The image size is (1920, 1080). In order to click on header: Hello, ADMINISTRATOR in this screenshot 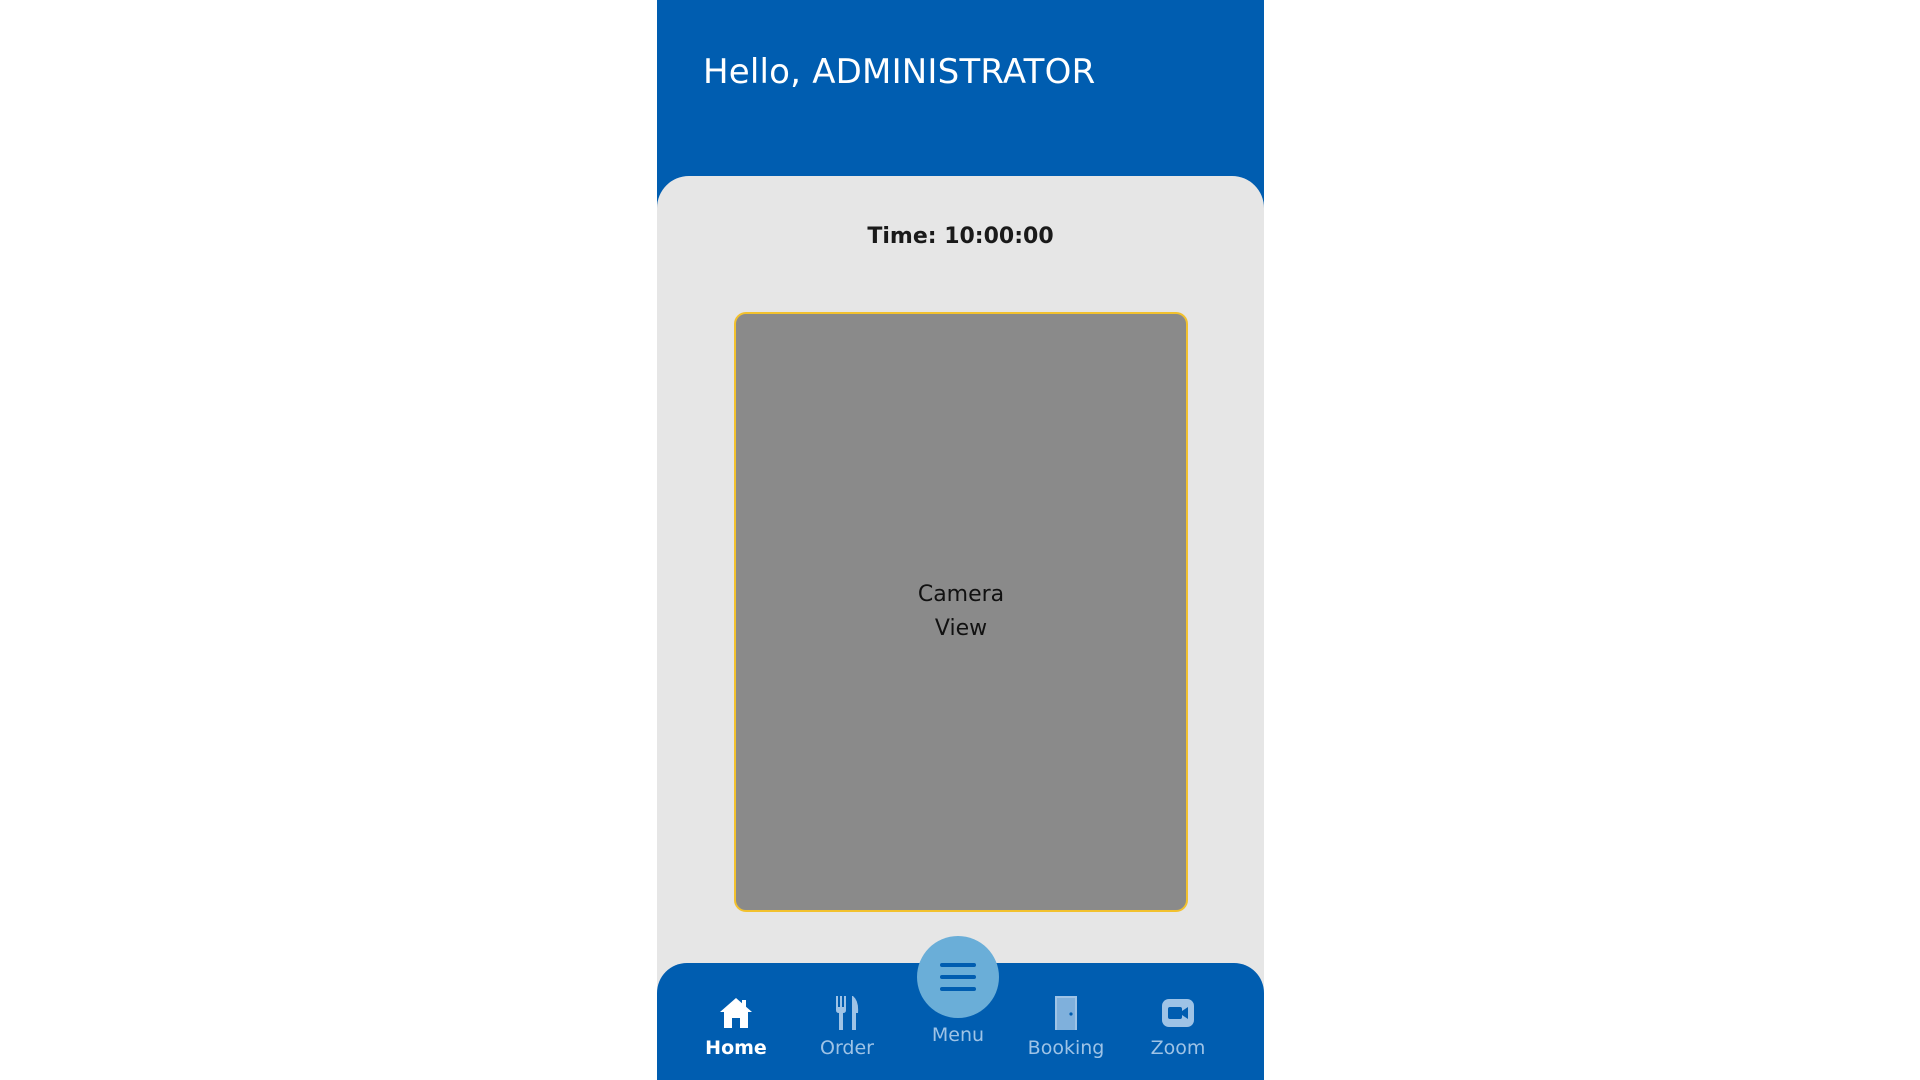, I will do `click(960, 88)`.